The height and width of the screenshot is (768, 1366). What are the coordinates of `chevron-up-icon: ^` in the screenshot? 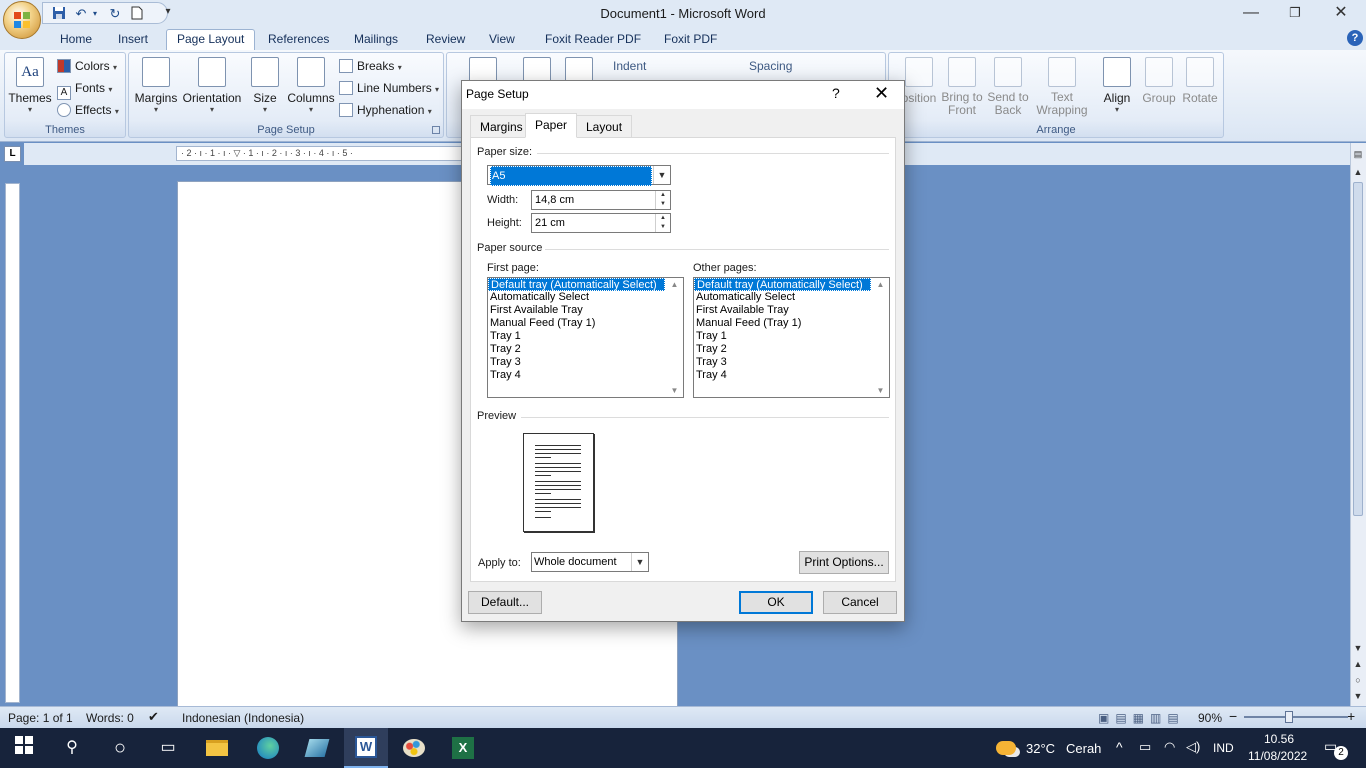 It's located at (1119, 747).